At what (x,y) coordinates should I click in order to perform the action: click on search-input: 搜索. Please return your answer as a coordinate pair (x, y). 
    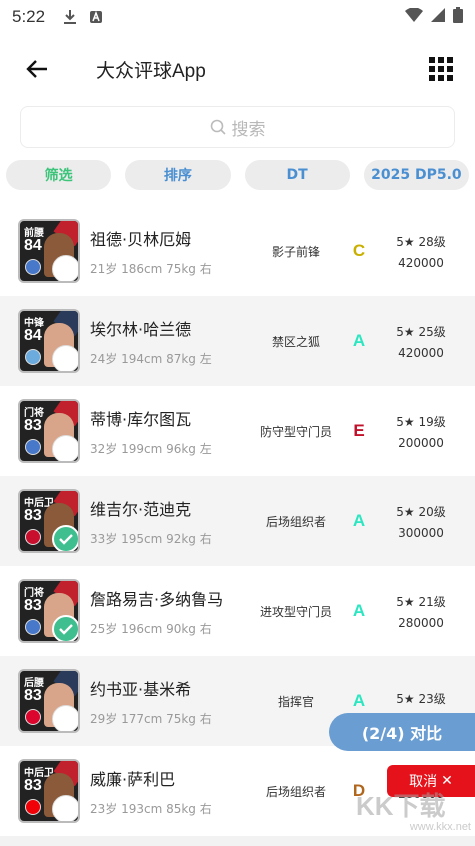
    Looking at the image, I should click on (237, 127).